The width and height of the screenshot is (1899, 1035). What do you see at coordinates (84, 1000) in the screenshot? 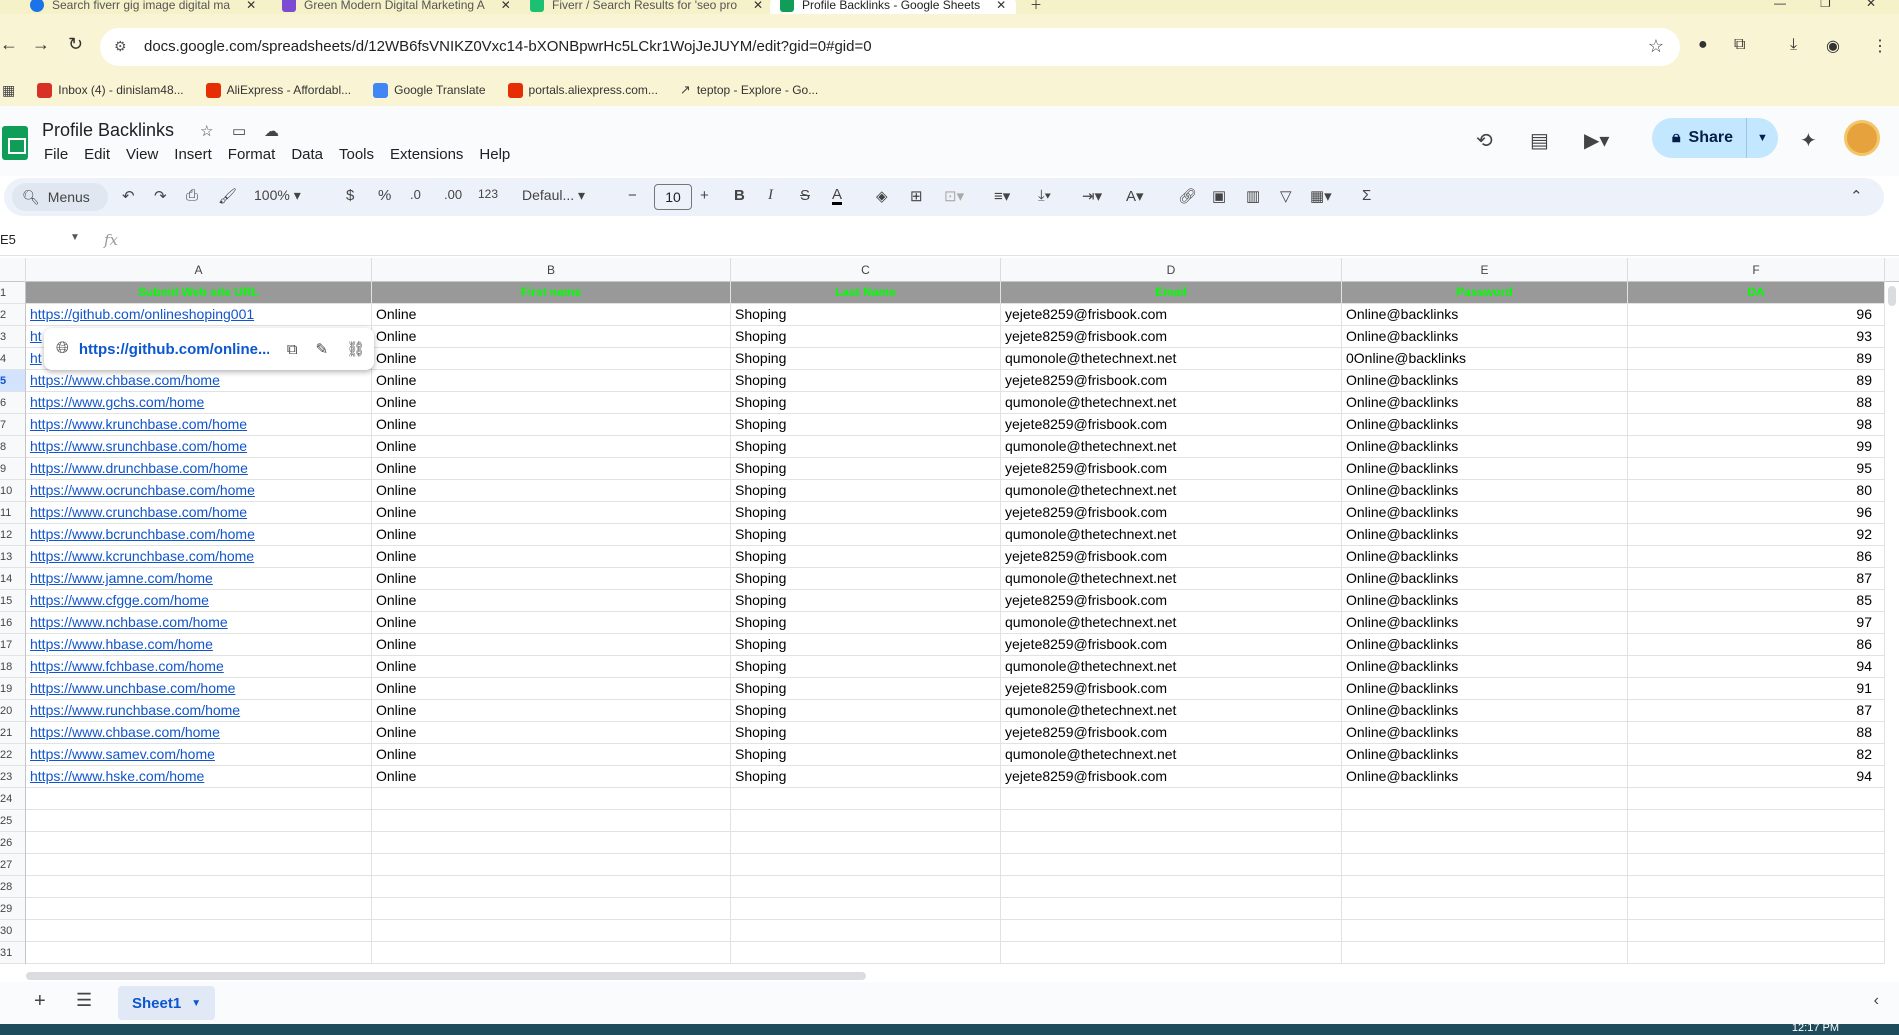
I see `all-sheets-icon: ☰` at bounding box center [84, 1000].